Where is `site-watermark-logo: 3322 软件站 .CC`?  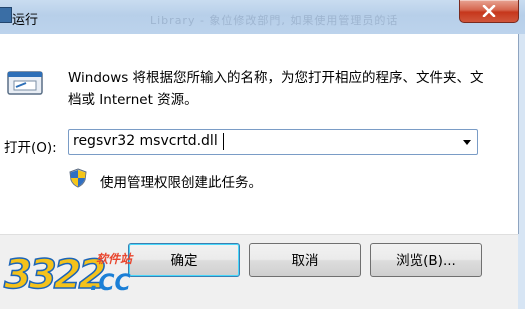 site-watermark-logo: 3322 软件站 .CC is located at coordinates (75, 276).